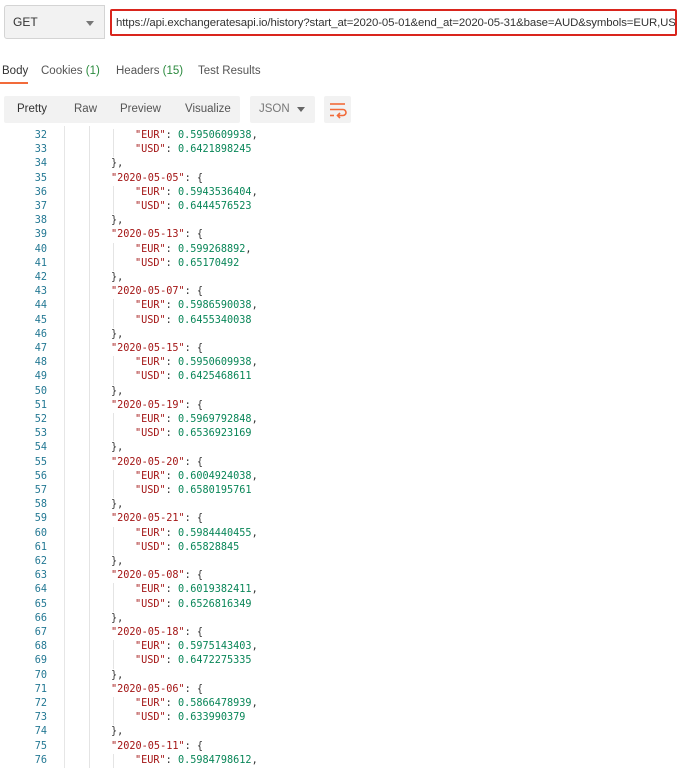 This screenshot has height=768, width=687. Describe the element at coordinates (157, 235) in the screenshot. I see `code-text: "2020-05-13": {` at that location.